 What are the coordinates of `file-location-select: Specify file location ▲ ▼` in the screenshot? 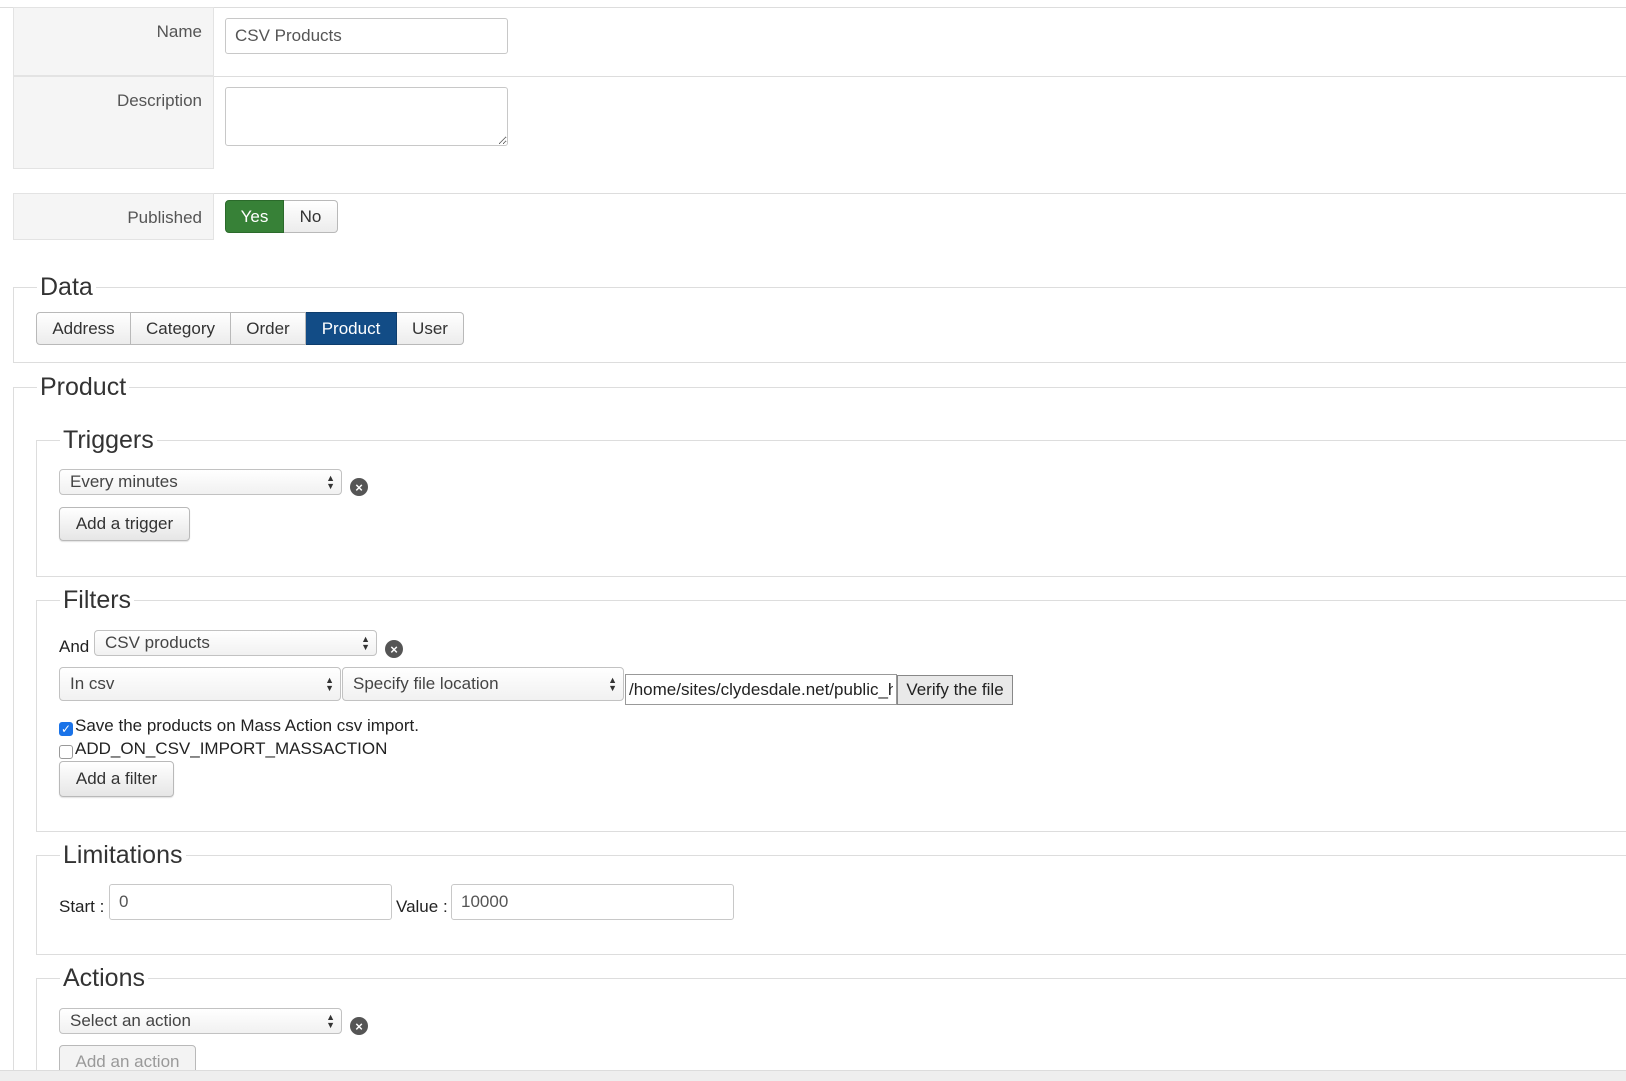 It's located at (483, 684).